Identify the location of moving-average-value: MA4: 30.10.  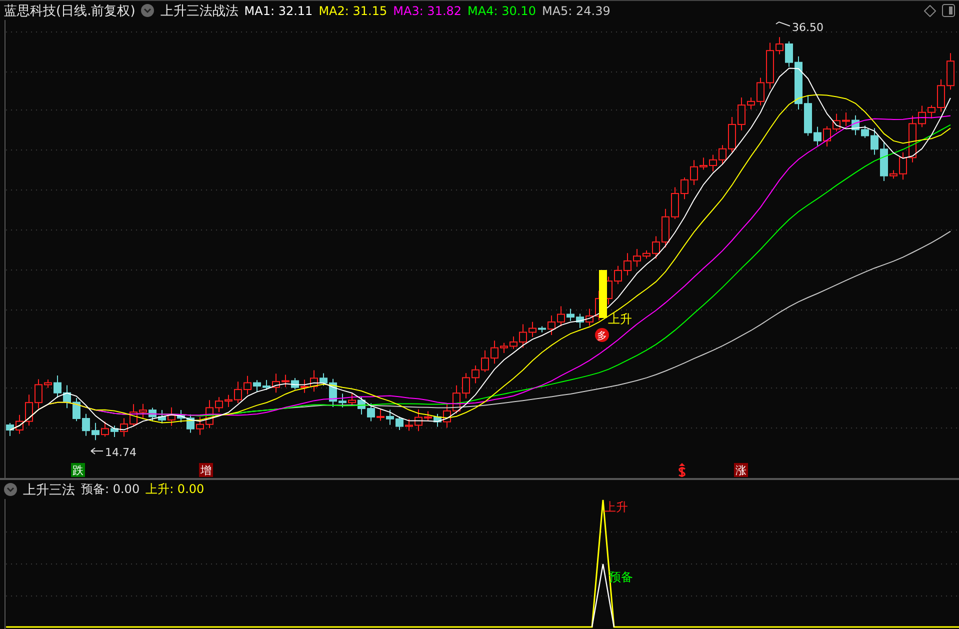
(502, 11).